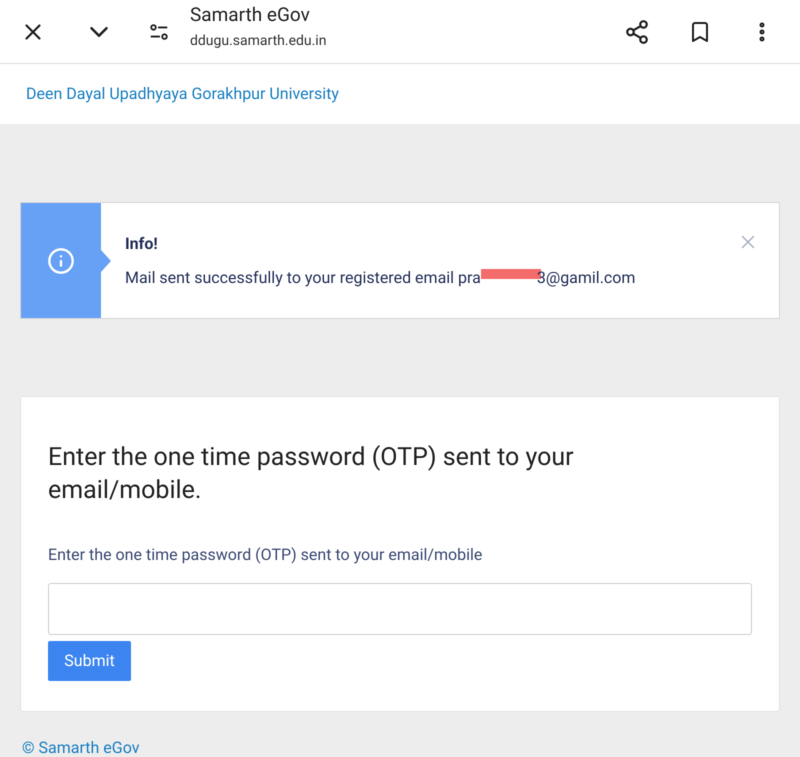 The image size is (800, 757). I want to click on otp-heading: Enter the one time password (OTP) sent to your email/mobile., so click(311, 474).